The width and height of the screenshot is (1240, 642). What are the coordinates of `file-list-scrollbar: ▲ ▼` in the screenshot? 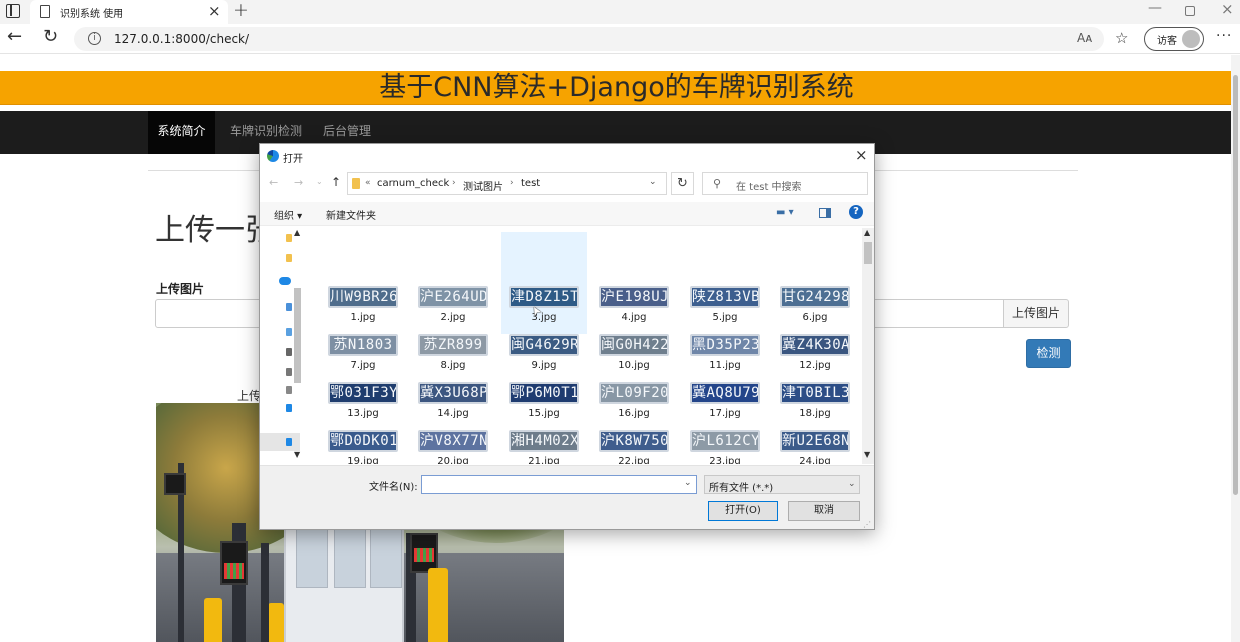 It's located at (868, 346).